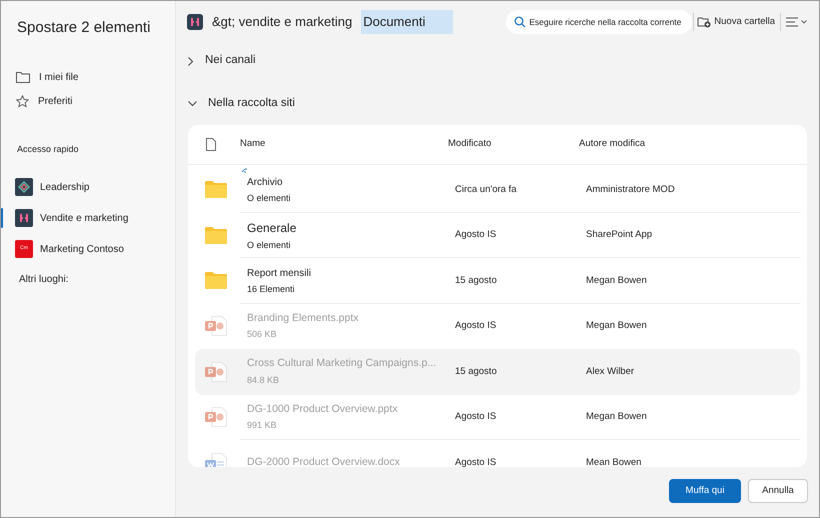  I want to click on item-detail: 84.8 KB, so click(263, 380).